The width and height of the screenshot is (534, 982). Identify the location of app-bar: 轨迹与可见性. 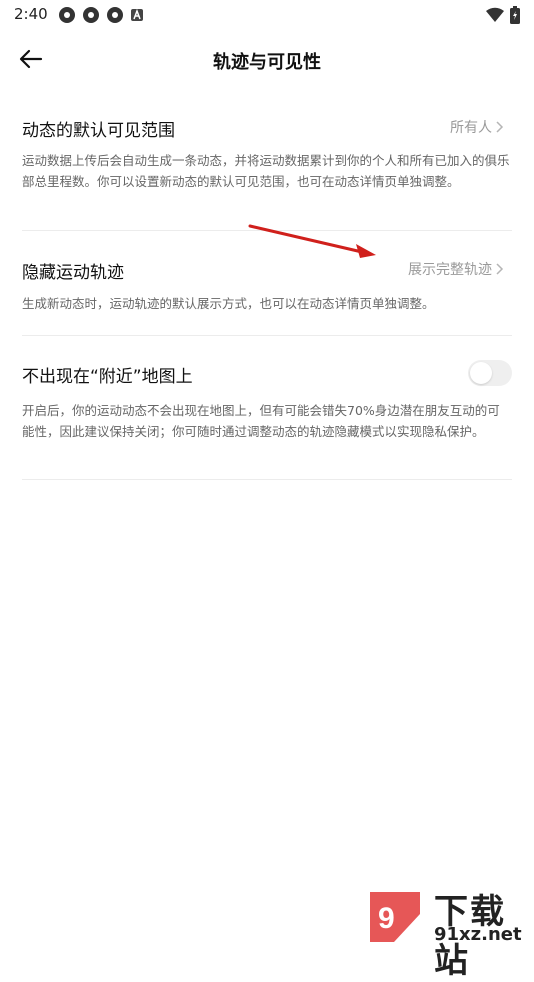
(267, 60).